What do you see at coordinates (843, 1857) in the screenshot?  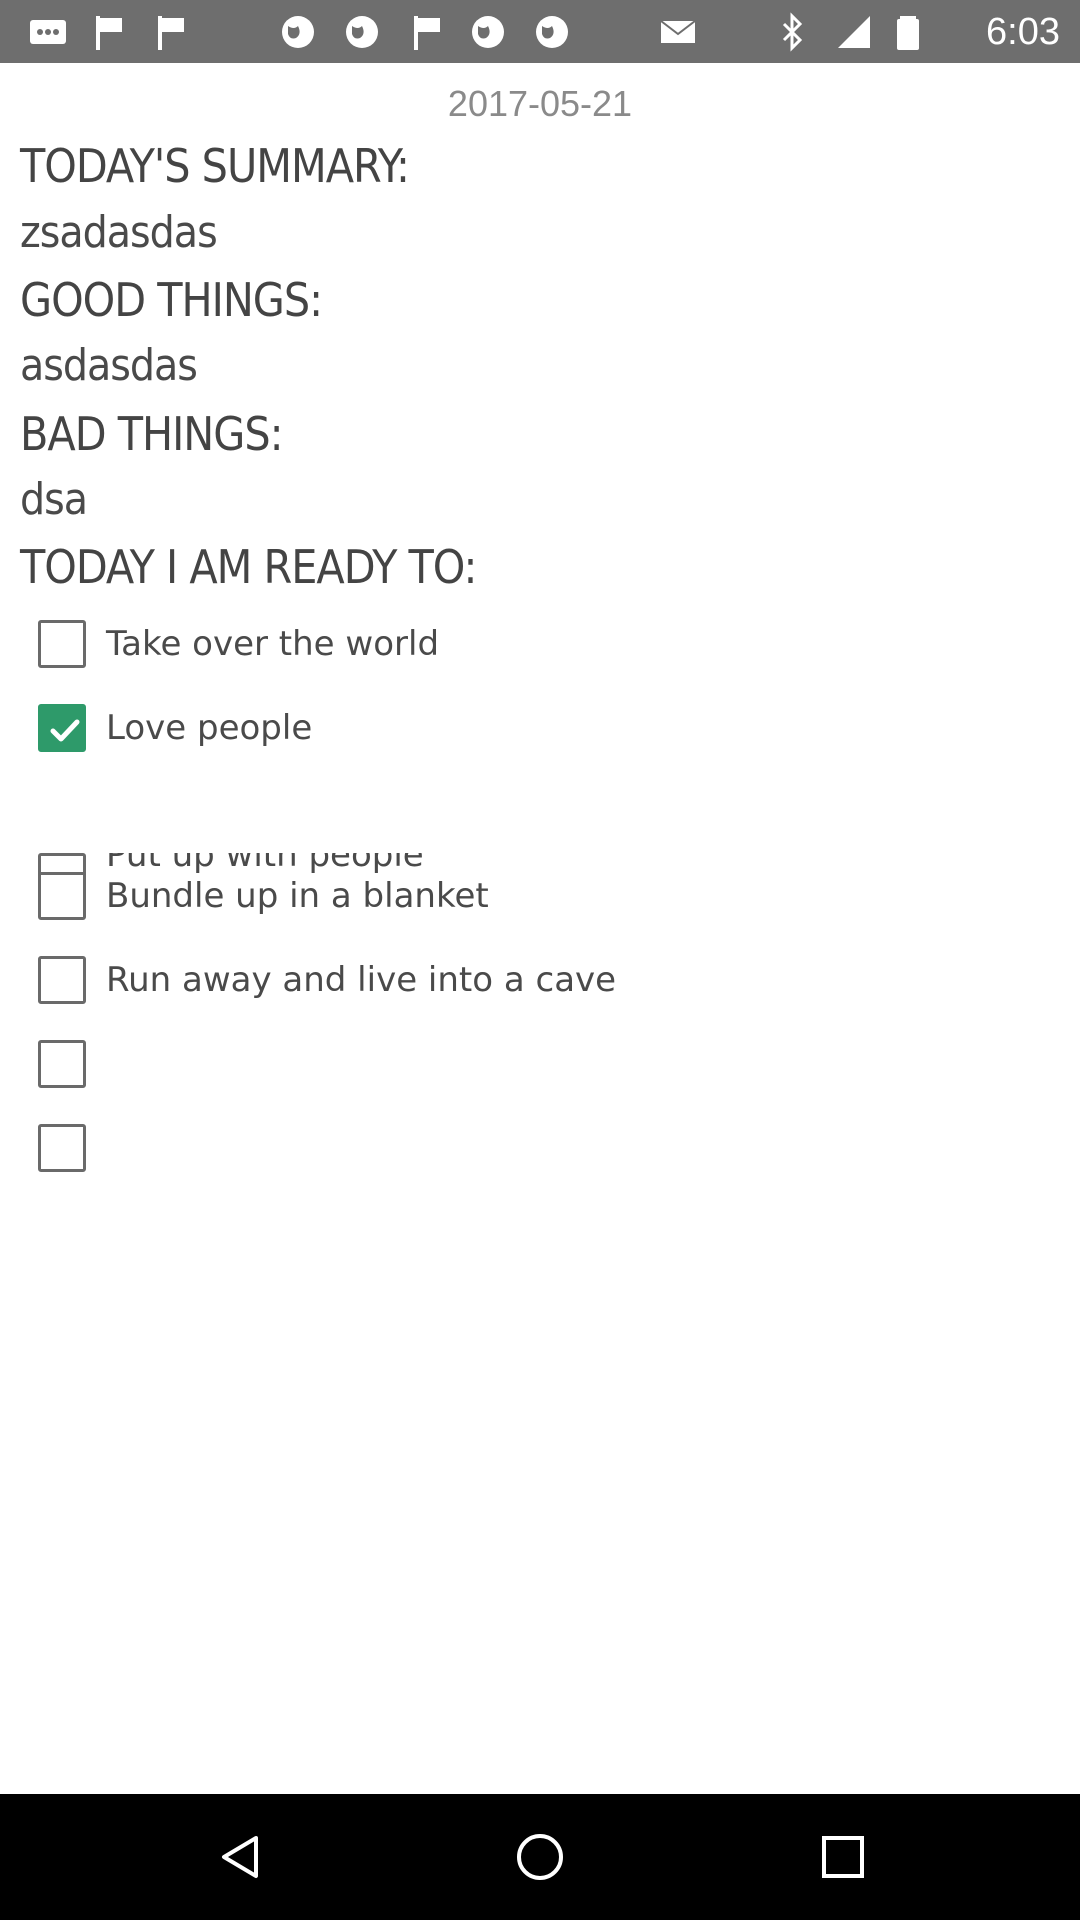 I see `recents-icon` at bounding box center [843, 1857].